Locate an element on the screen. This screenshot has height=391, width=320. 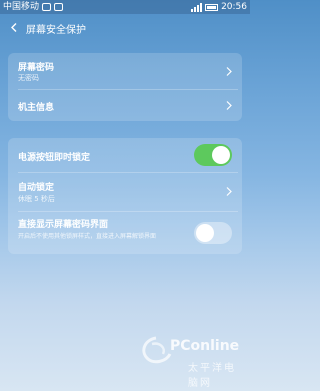
status-bar: 中国移动 20:56 is located at coordinates (125, 7).